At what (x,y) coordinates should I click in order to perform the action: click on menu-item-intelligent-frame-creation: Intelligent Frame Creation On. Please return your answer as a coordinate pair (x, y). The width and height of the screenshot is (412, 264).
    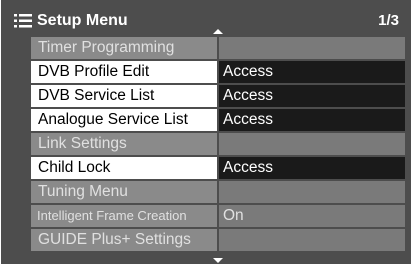
    Looking at the image, I should click on (218, 216).